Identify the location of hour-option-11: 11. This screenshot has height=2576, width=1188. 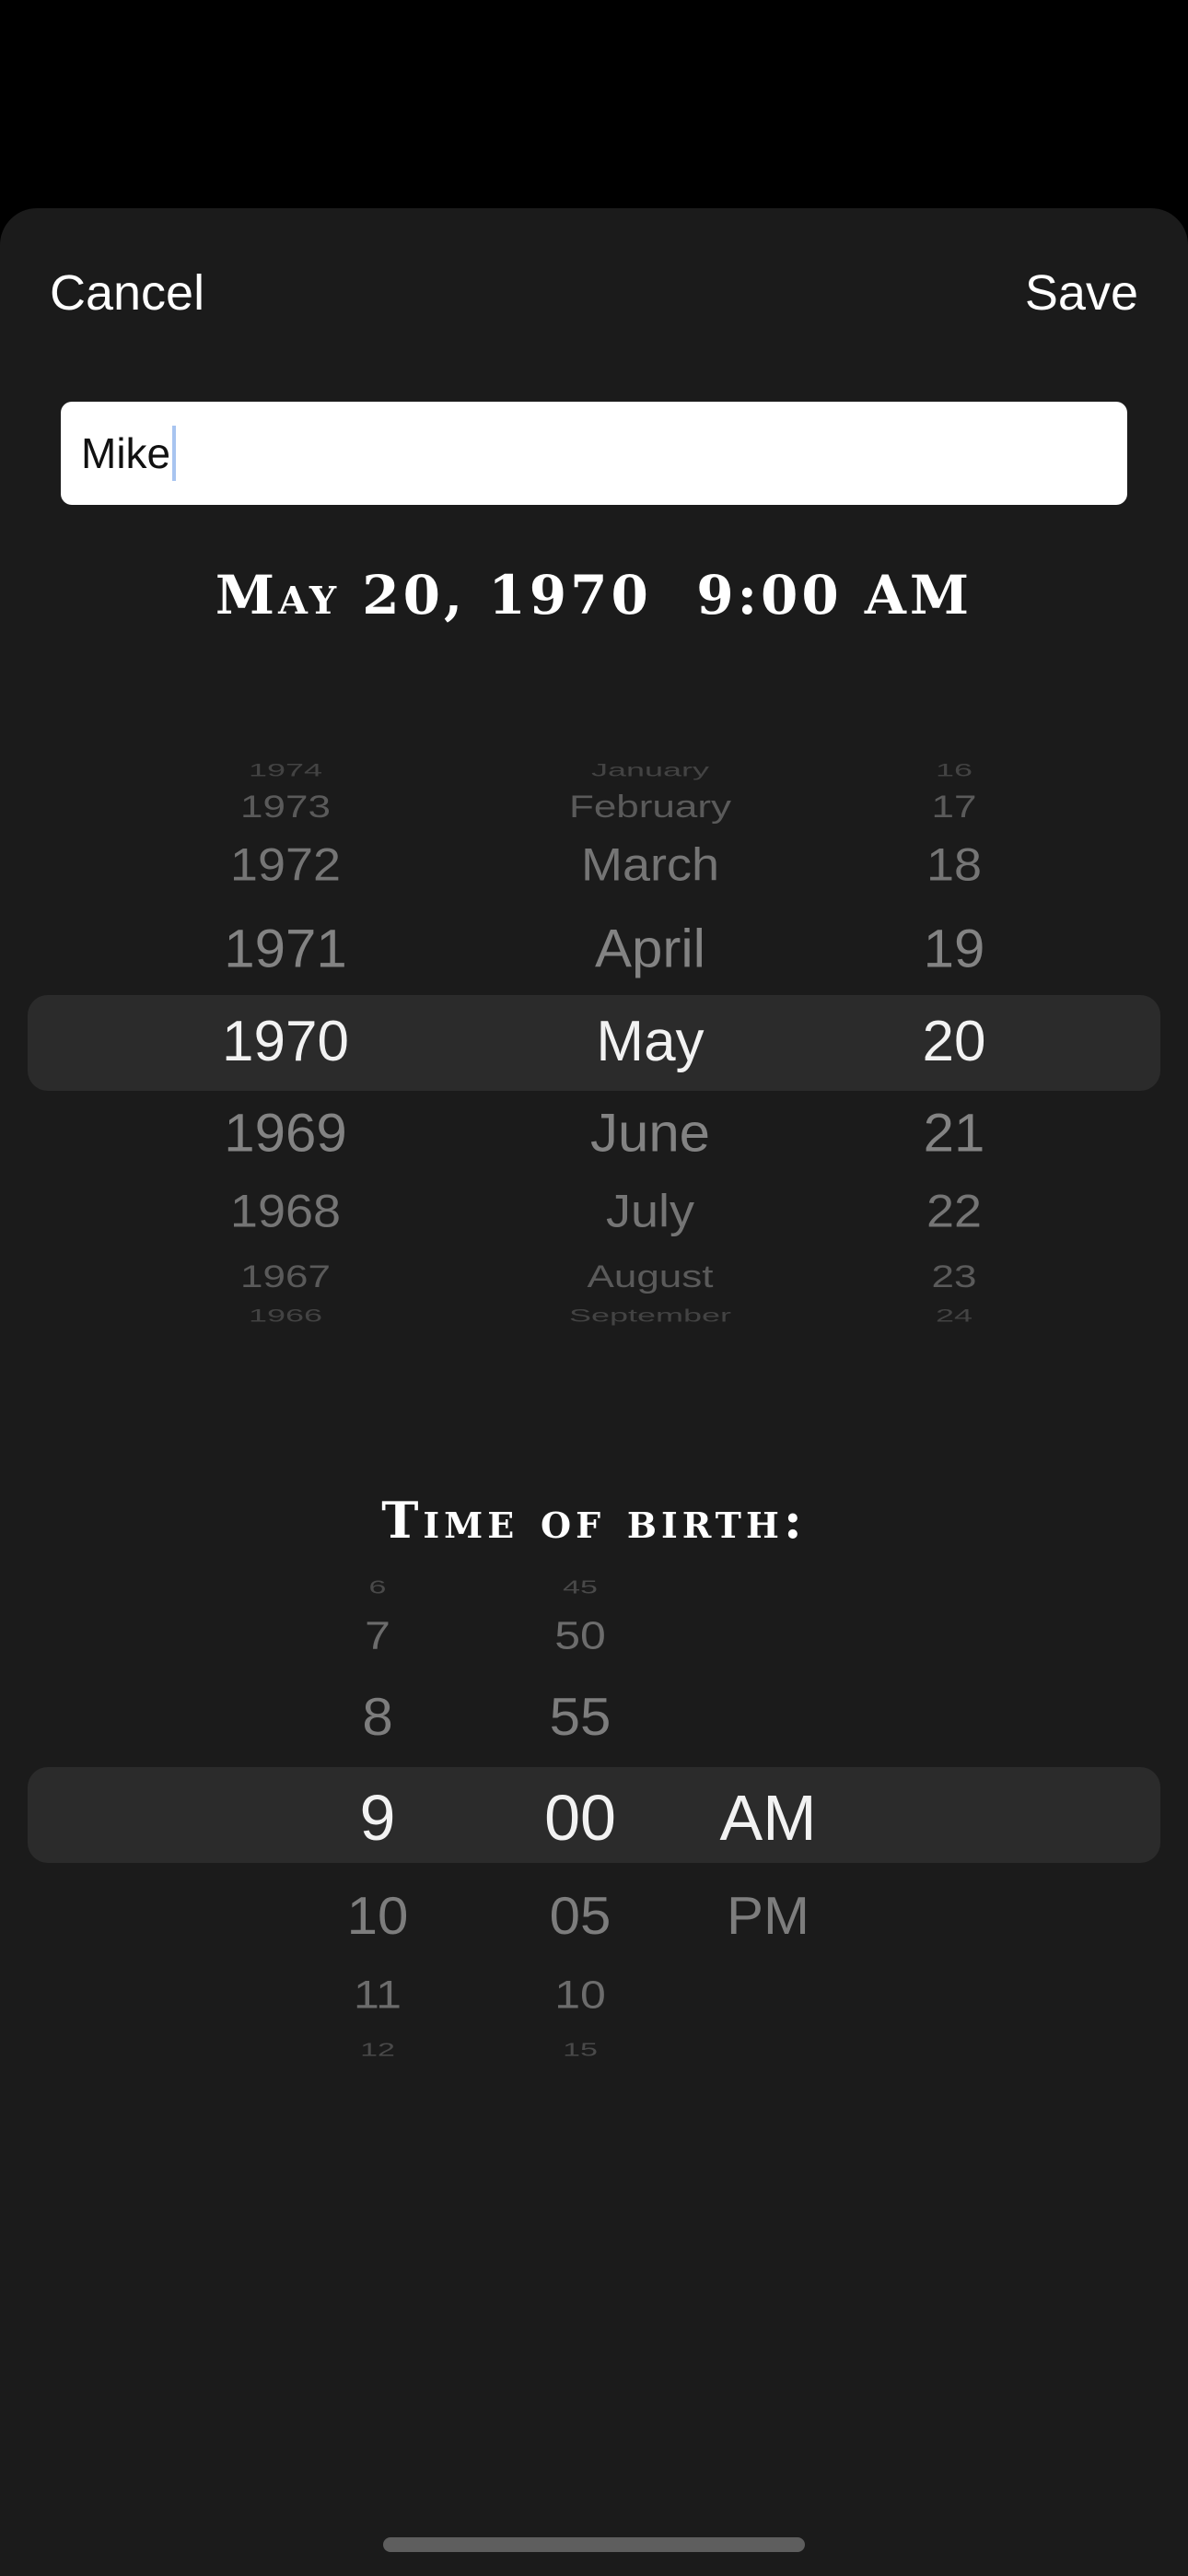
(378, 1995).